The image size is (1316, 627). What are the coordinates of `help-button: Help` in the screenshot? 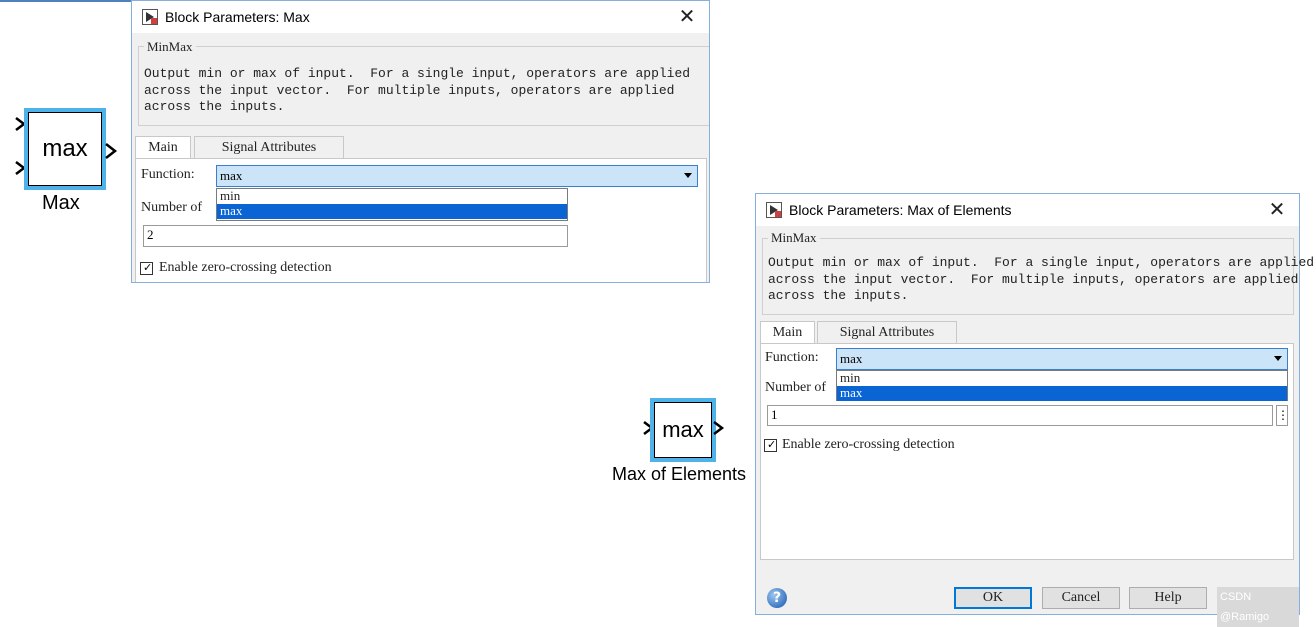 It's located at (1168, 598).